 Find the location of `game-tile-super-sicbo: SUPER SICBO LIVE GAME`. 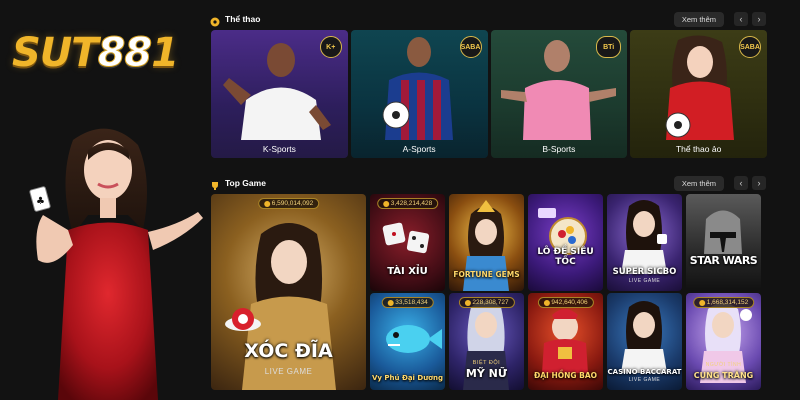

game-tile-super-sicbo: SUPER SICBO LIVE GAME is located at coordinates (644, 242).